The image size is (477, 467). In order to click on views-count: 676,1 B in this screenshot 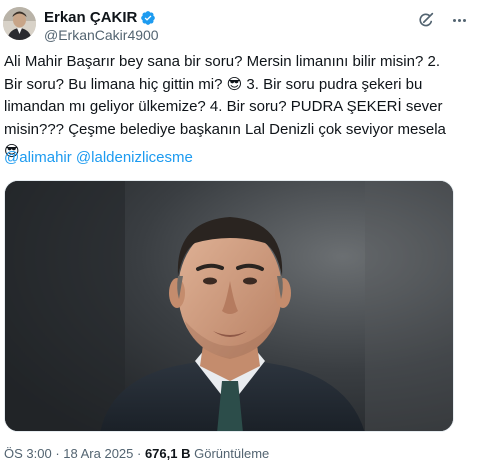, I will do `click(167, 453)`.